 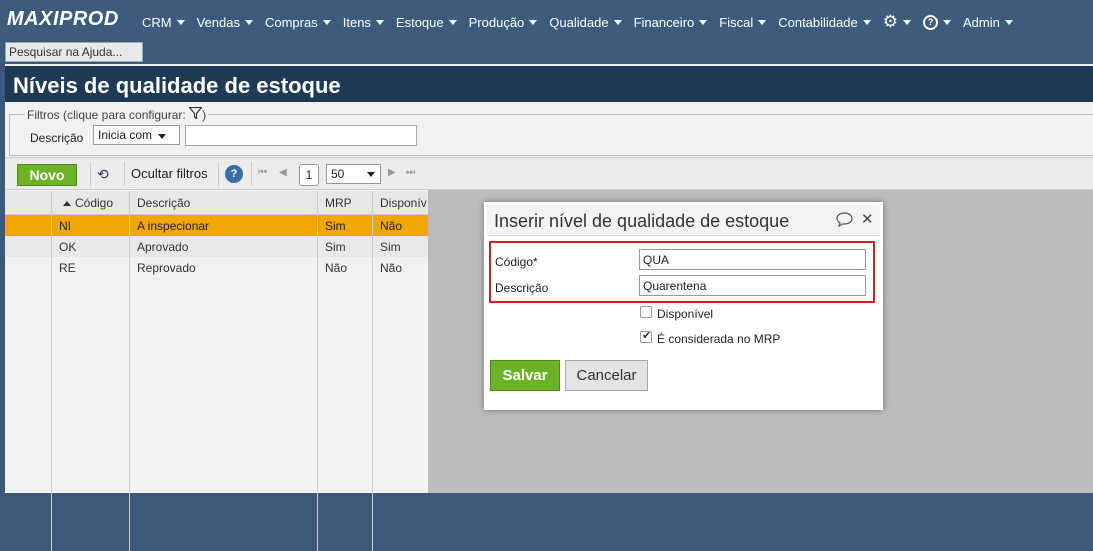 I want to click on hide-filters-button: Ocultar filtros, so click(x=169, y=173).